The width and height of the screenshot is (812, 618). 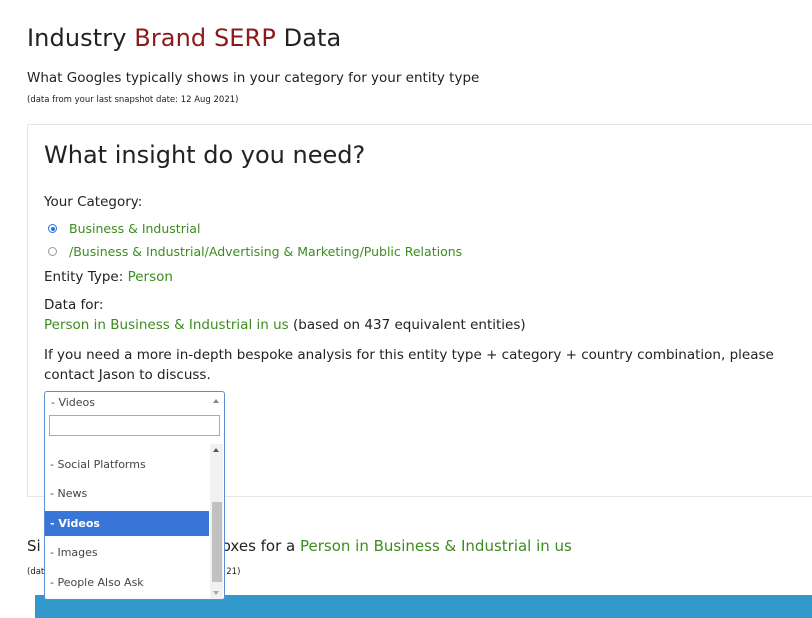 What do you see at coordinates (127, 493) in the screenshot?
I see `option-news: - News` at bounding box center [127, 493].